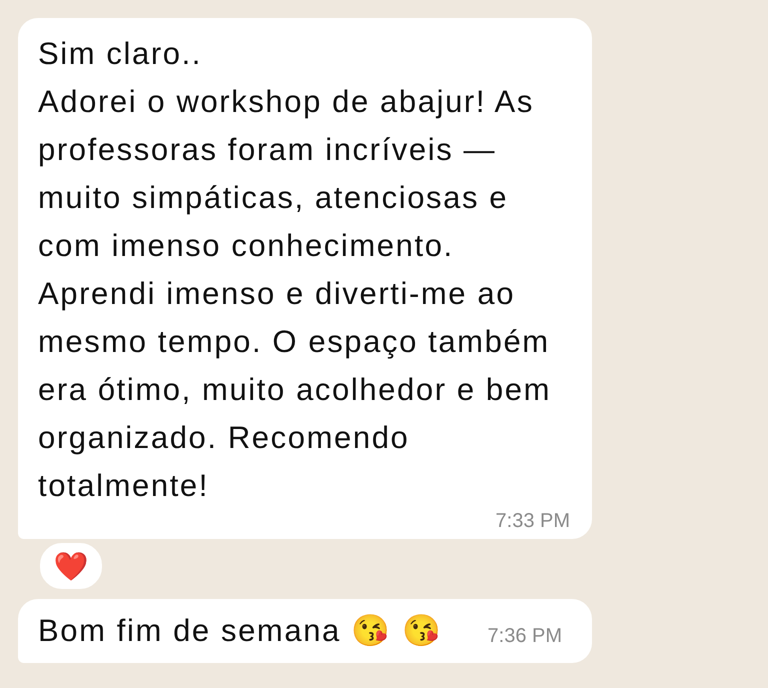 The image size is (768, 688). I want to click on message-time: 7:36 PM, so click(525, 636).